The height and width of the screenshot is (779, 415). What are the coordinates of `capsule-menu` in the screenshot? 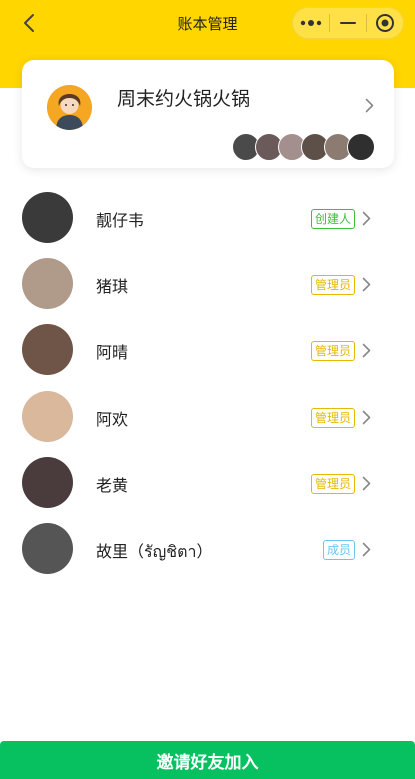 It's located at (348, 23).